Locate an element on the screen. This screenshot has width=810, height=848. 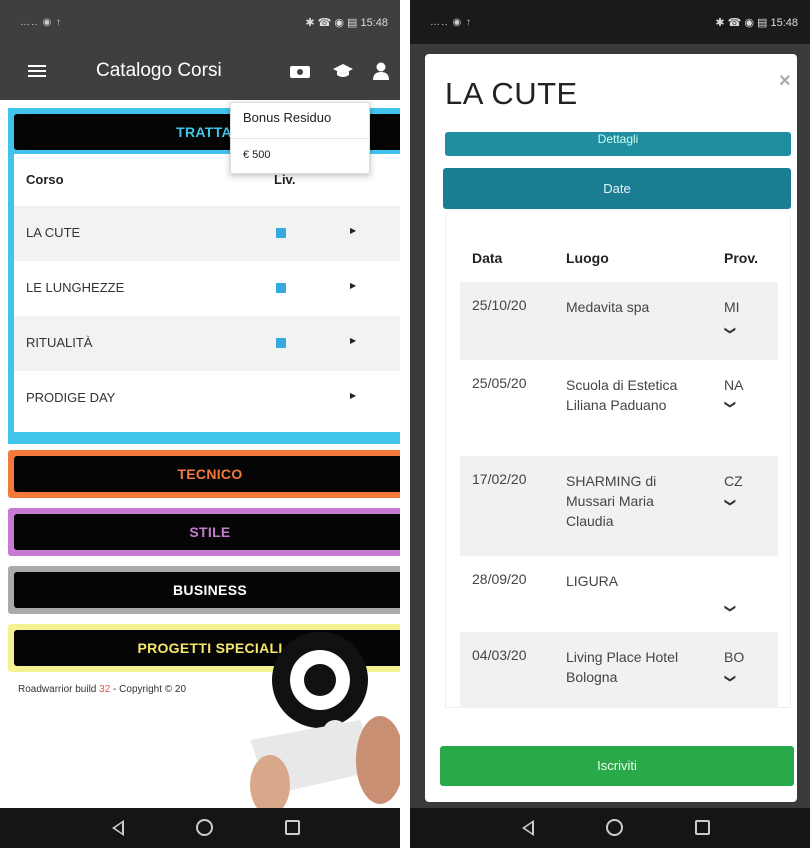
close-icon: × is located at coordinates (785, 81).